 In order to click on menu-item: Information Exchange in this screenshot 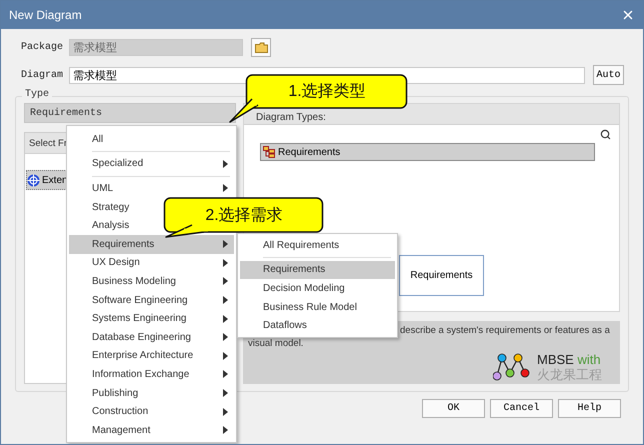, I will do `click(151, 374)`.